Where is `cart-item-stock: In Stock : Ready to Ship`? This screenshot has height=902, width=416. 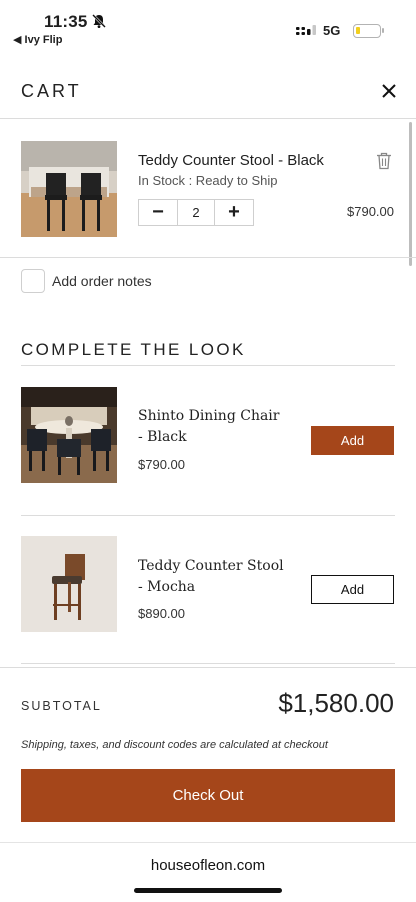 cart-item-stock: In Stock : Ready to Ship is located at coordinates (208, 180).